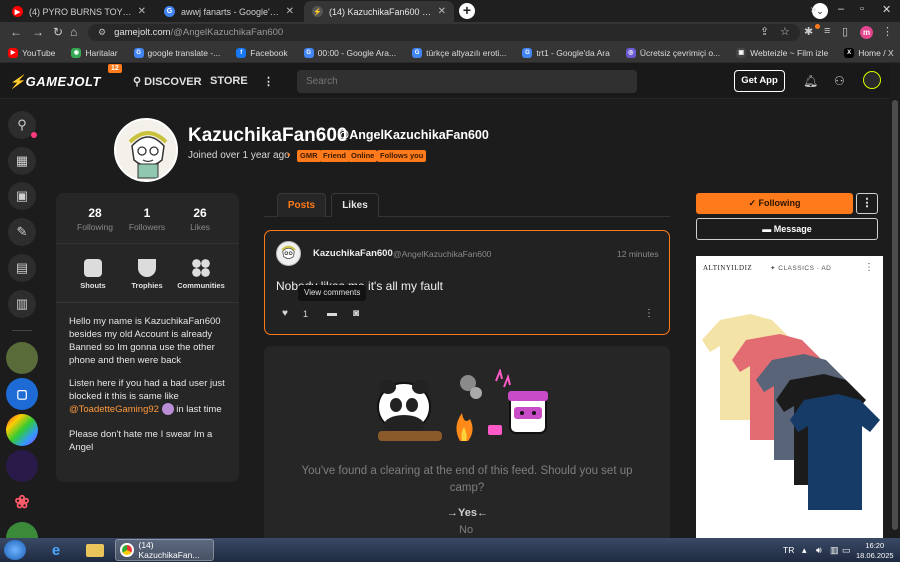 The height and width of the screenshot is (562, 900). I want to click on post-author-name: KazuchikaFan600, so click(353, 253).